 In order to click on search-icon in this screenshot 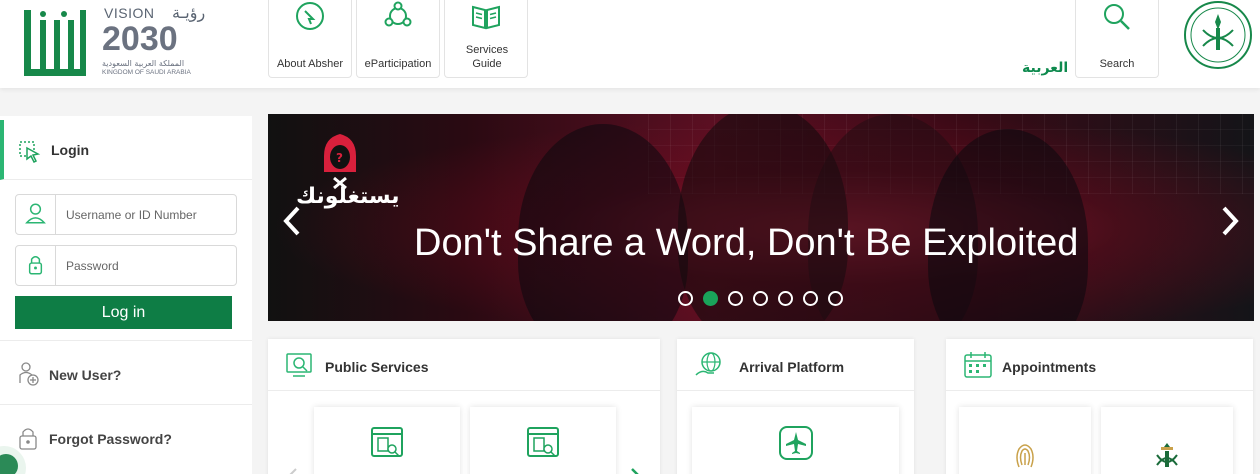, I will do `click(1117, 17)`.